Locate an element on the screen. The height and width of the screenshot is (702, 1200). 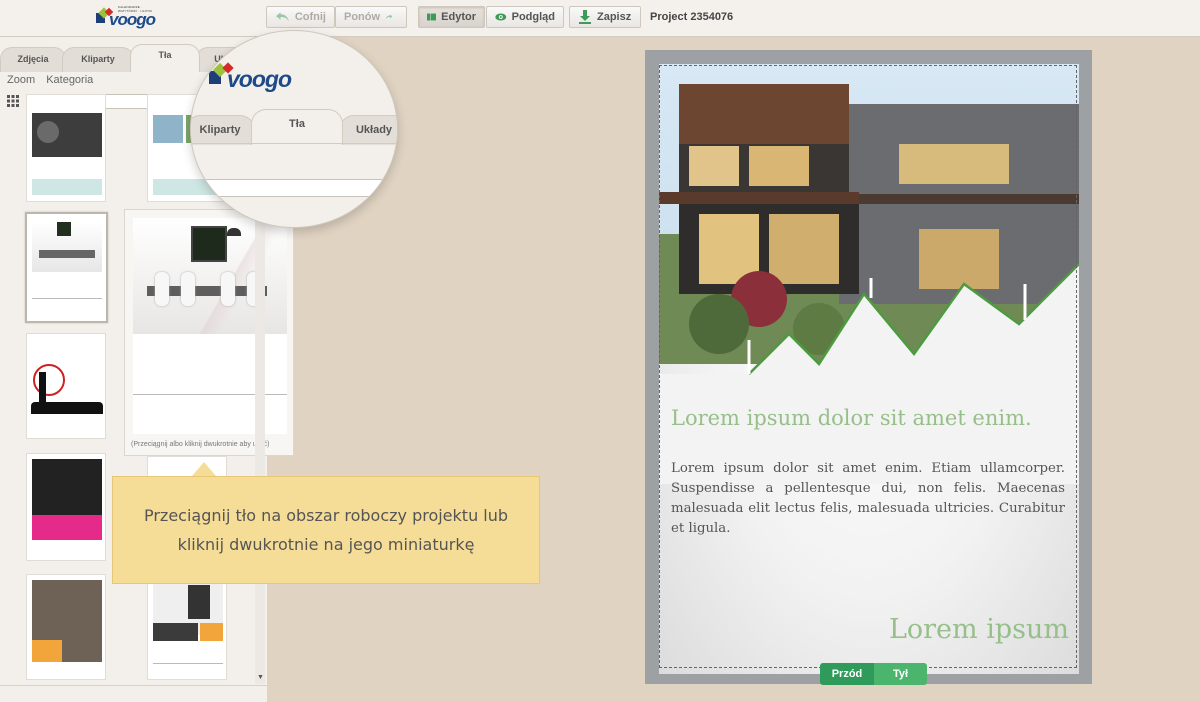
editor-button: Edytor is located at coordinates (451, 17).